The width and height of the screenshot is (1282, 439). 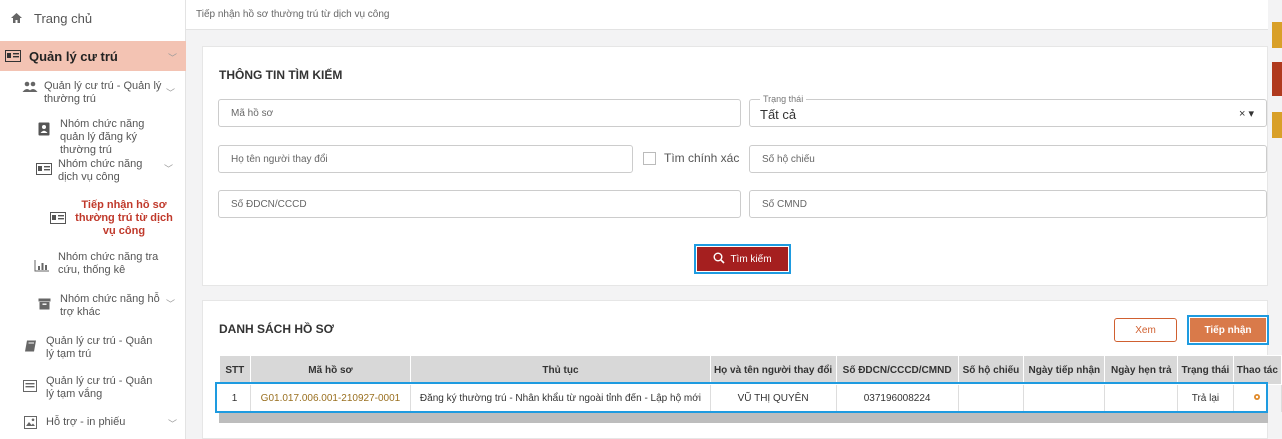 I want to click on trang-thai-select: Trạng thái Tất cả × ▾, so click(x=1008, y=110).